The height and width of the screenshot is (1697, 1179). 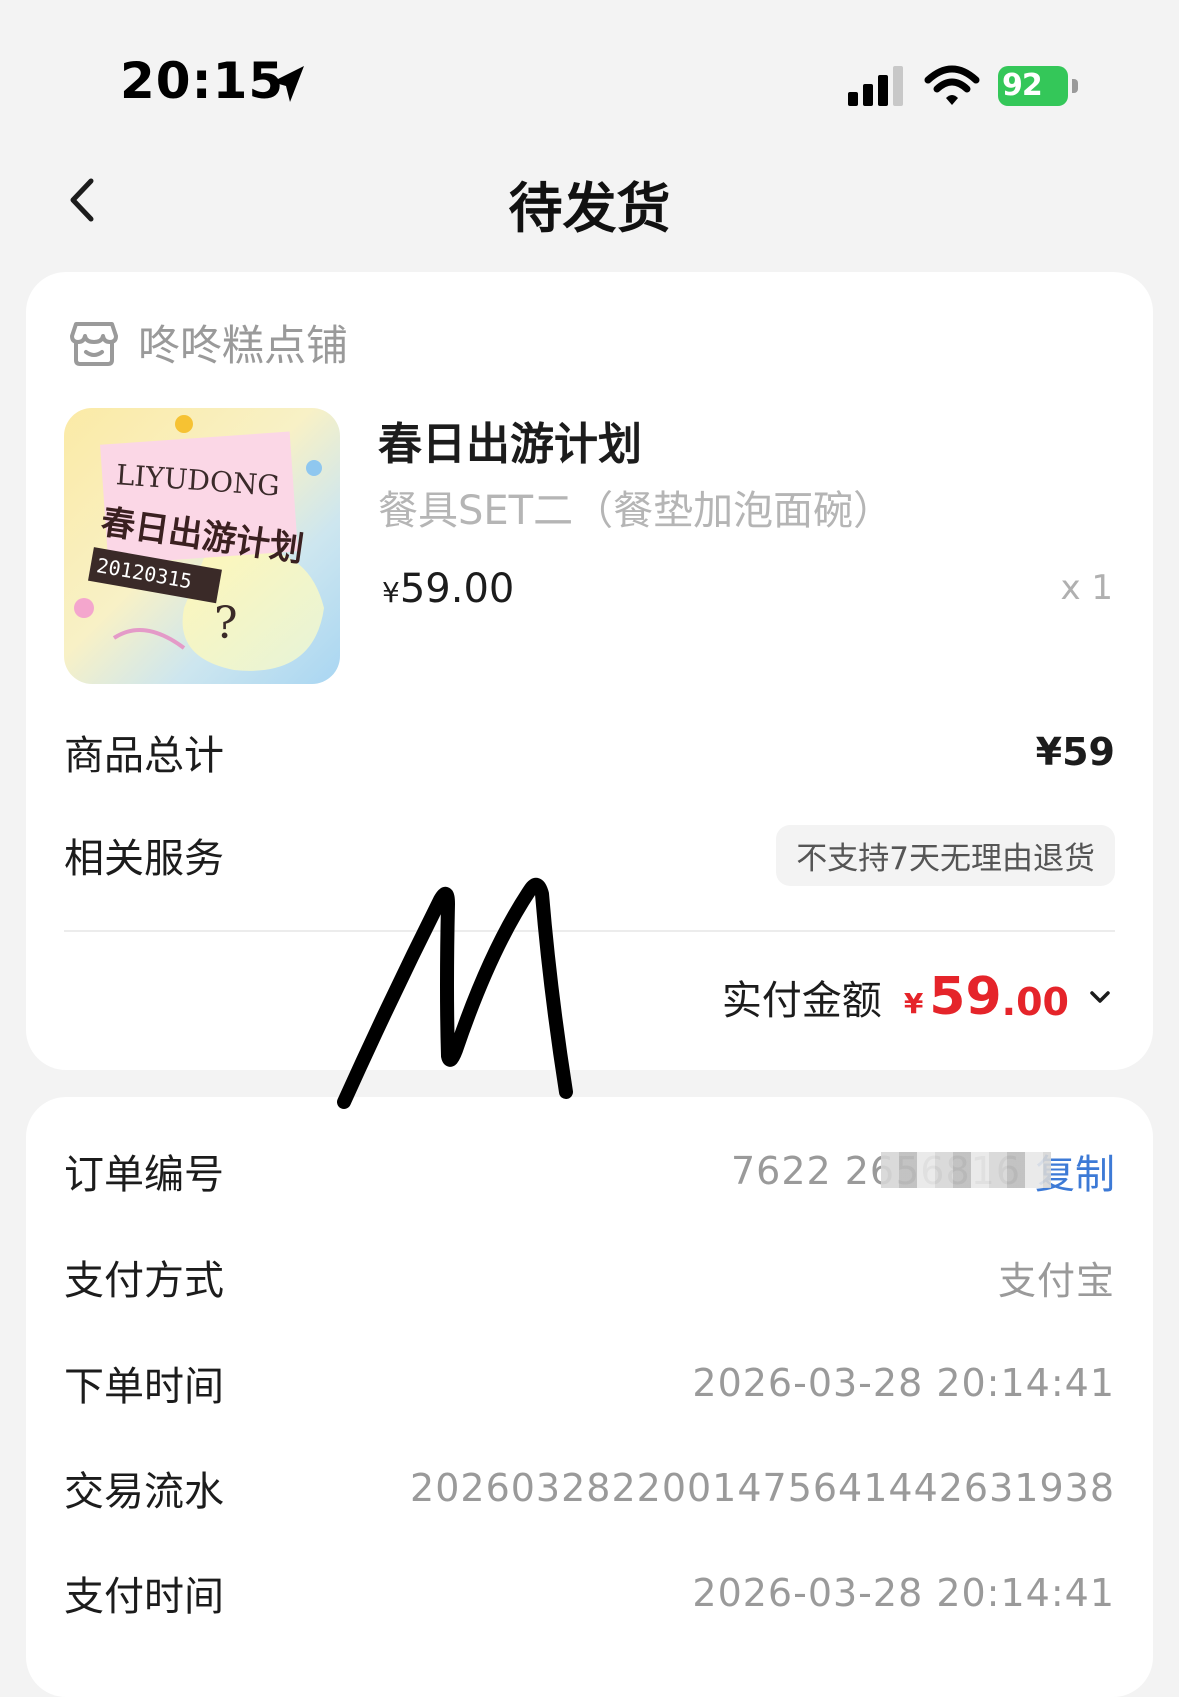 I want to click on pay-time-label: 支付时间, so click(x=144, y=1597).